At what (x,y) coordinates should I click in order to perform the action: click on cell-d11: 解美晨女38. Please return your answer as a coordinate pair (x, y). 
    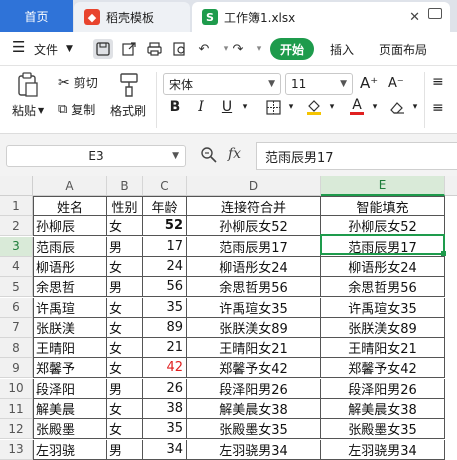
    Looking at the image, I should click on (254, 409).